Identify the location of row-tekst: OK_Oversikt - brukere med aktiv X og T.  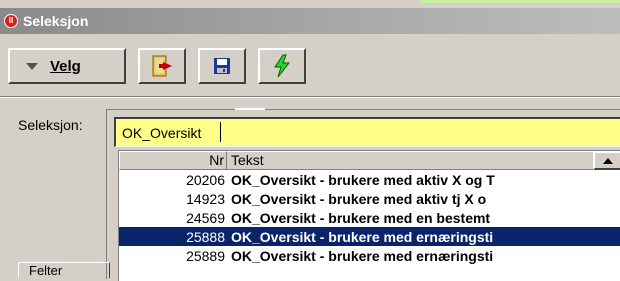
(363, 179).